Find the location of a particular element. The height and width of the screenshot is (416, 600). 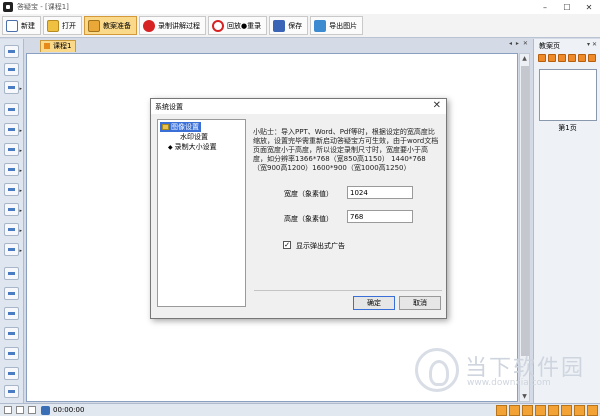

tab-course-1: 课程1 is located at coordinates (58, 46).